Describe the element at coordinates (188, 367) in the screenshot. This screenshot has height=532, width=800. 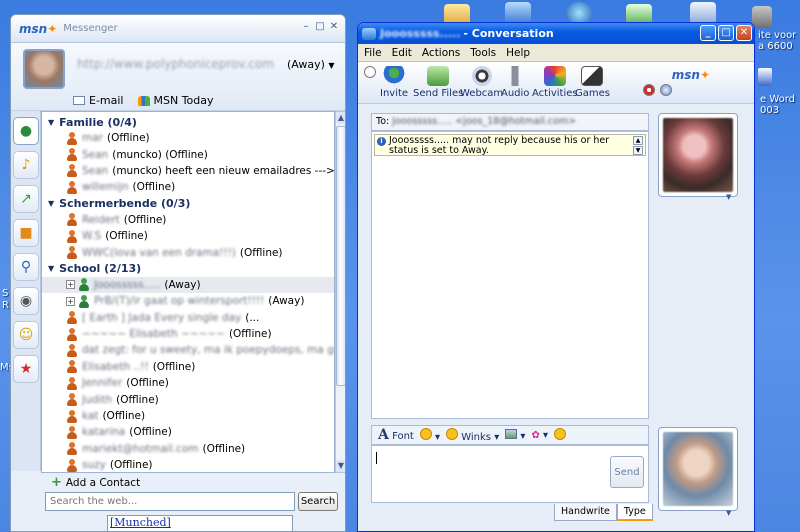
I see `contact-item: Elisabeth ..!! (Offline)` at that location.